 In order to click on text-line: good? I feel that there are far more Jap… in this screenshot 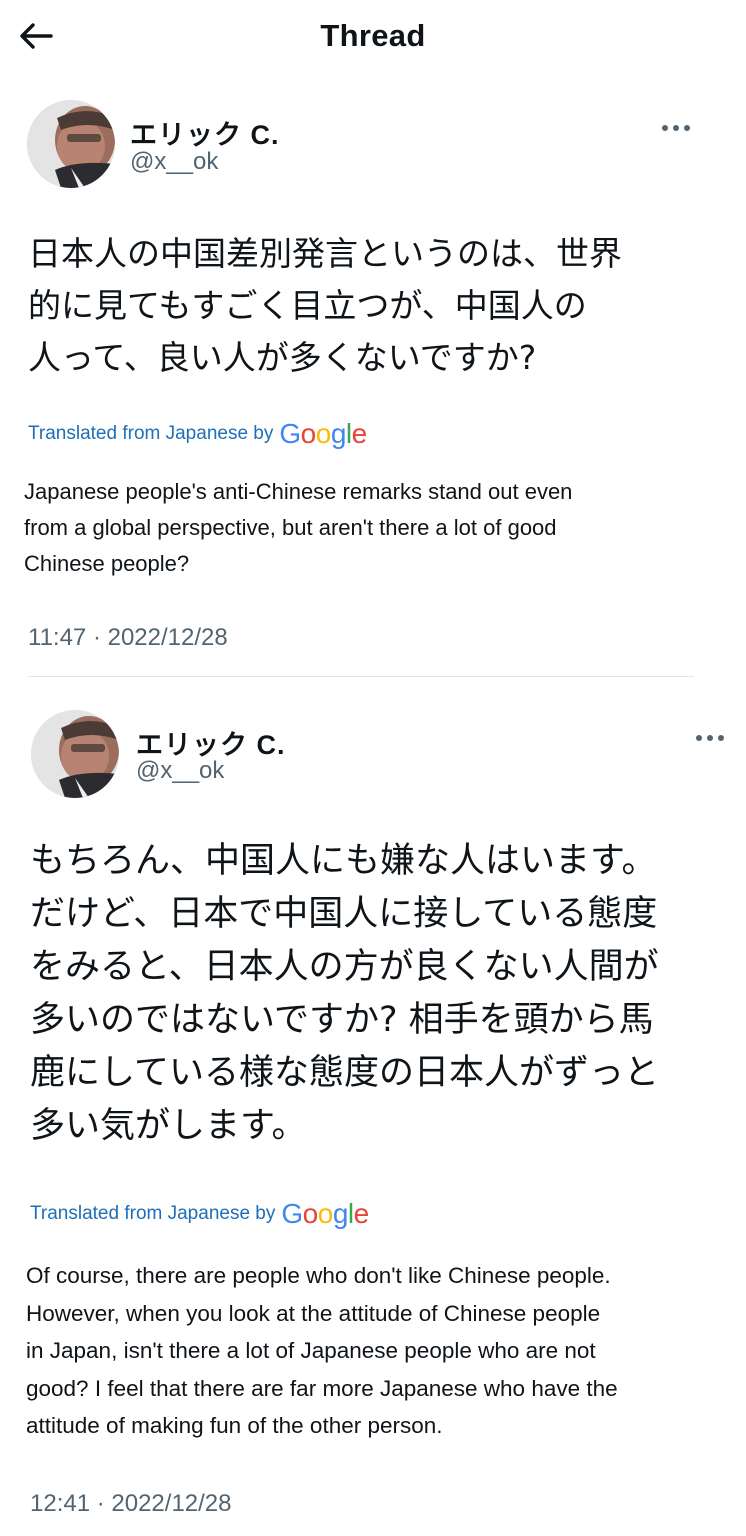, I will do `click(322, 1388)`.